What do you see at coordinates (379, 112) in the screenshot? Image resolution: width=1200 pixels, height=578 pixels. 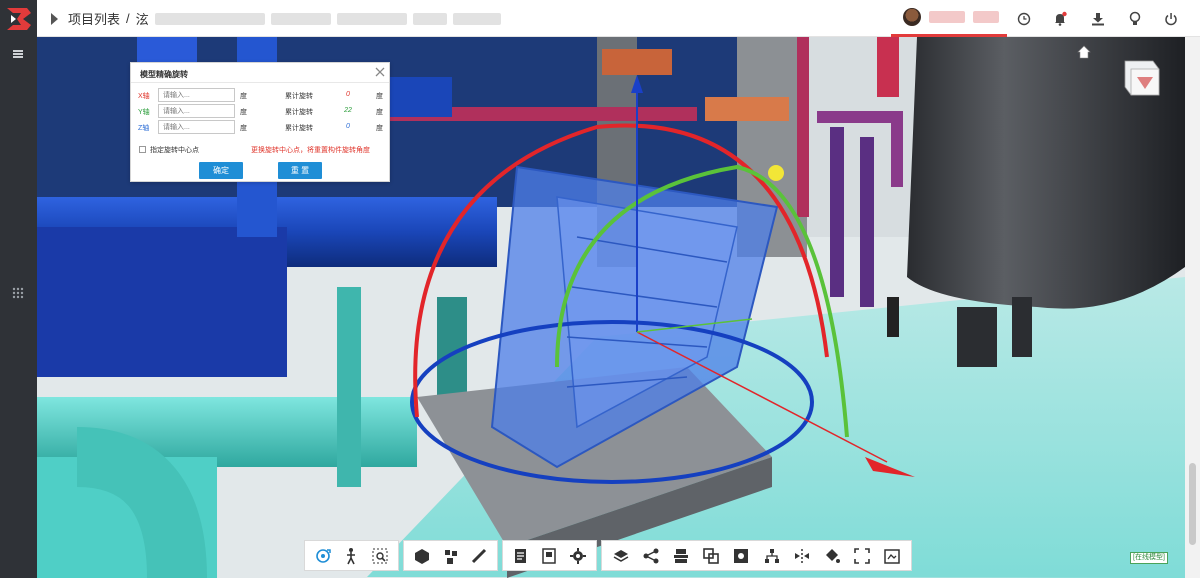 I see `y-accum-unit: 度` at bounding box center [379, 112].